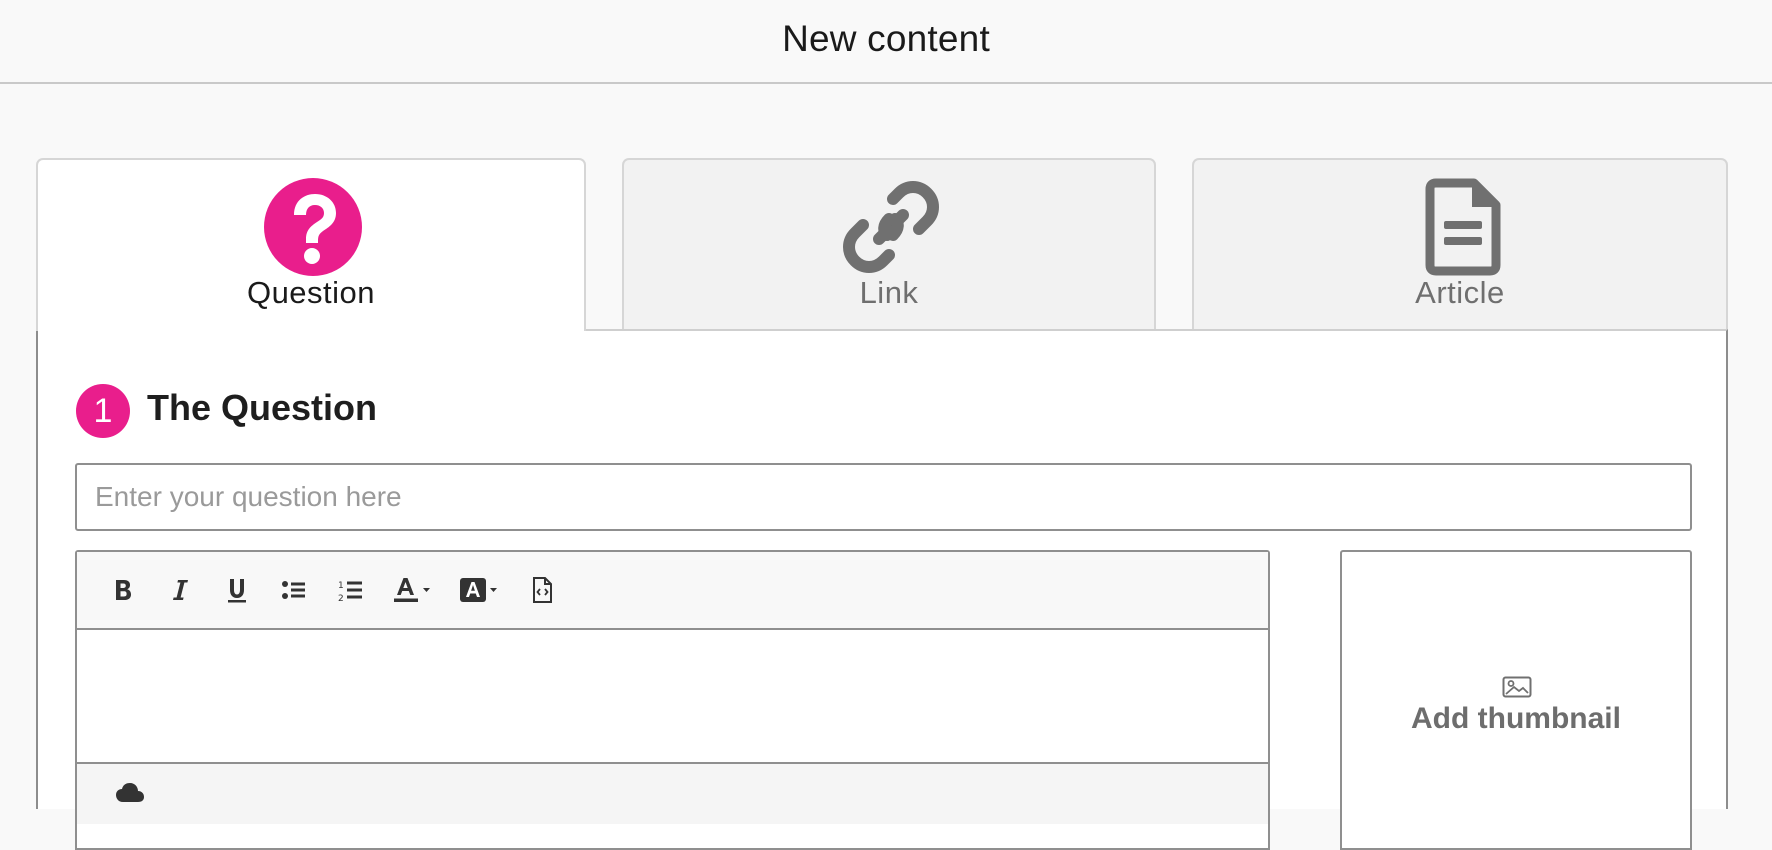 Image resolution: width=1772 pixels, height=850 pixels. I want to click on section-title: The Question, so click(262, 407).